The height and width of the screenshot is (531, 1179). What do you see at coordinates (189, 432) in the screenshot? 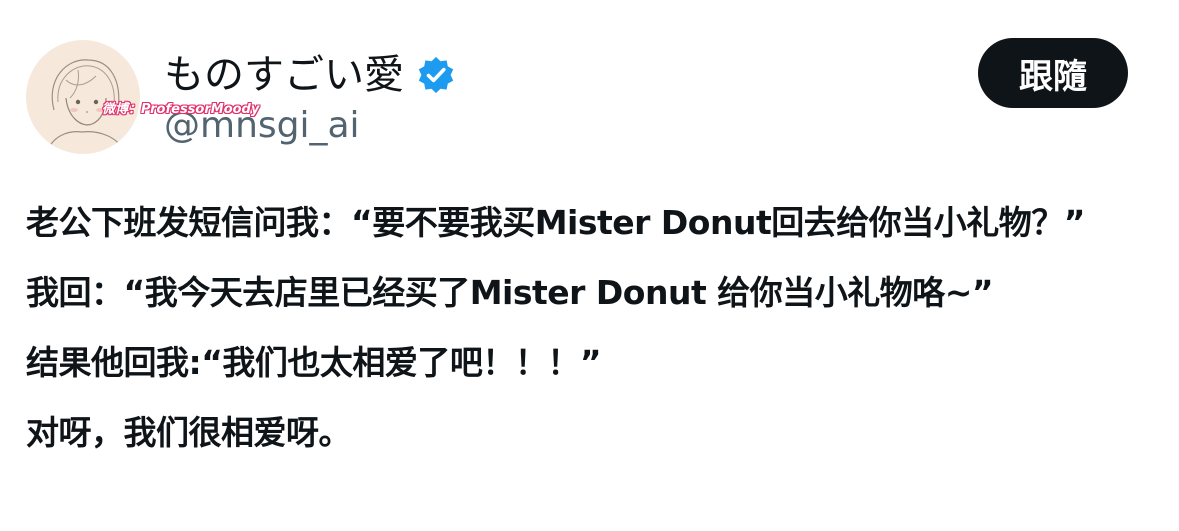
I see `tweet-line: 对呀，我们很相爱呀。` at bounding box center [189, 432].